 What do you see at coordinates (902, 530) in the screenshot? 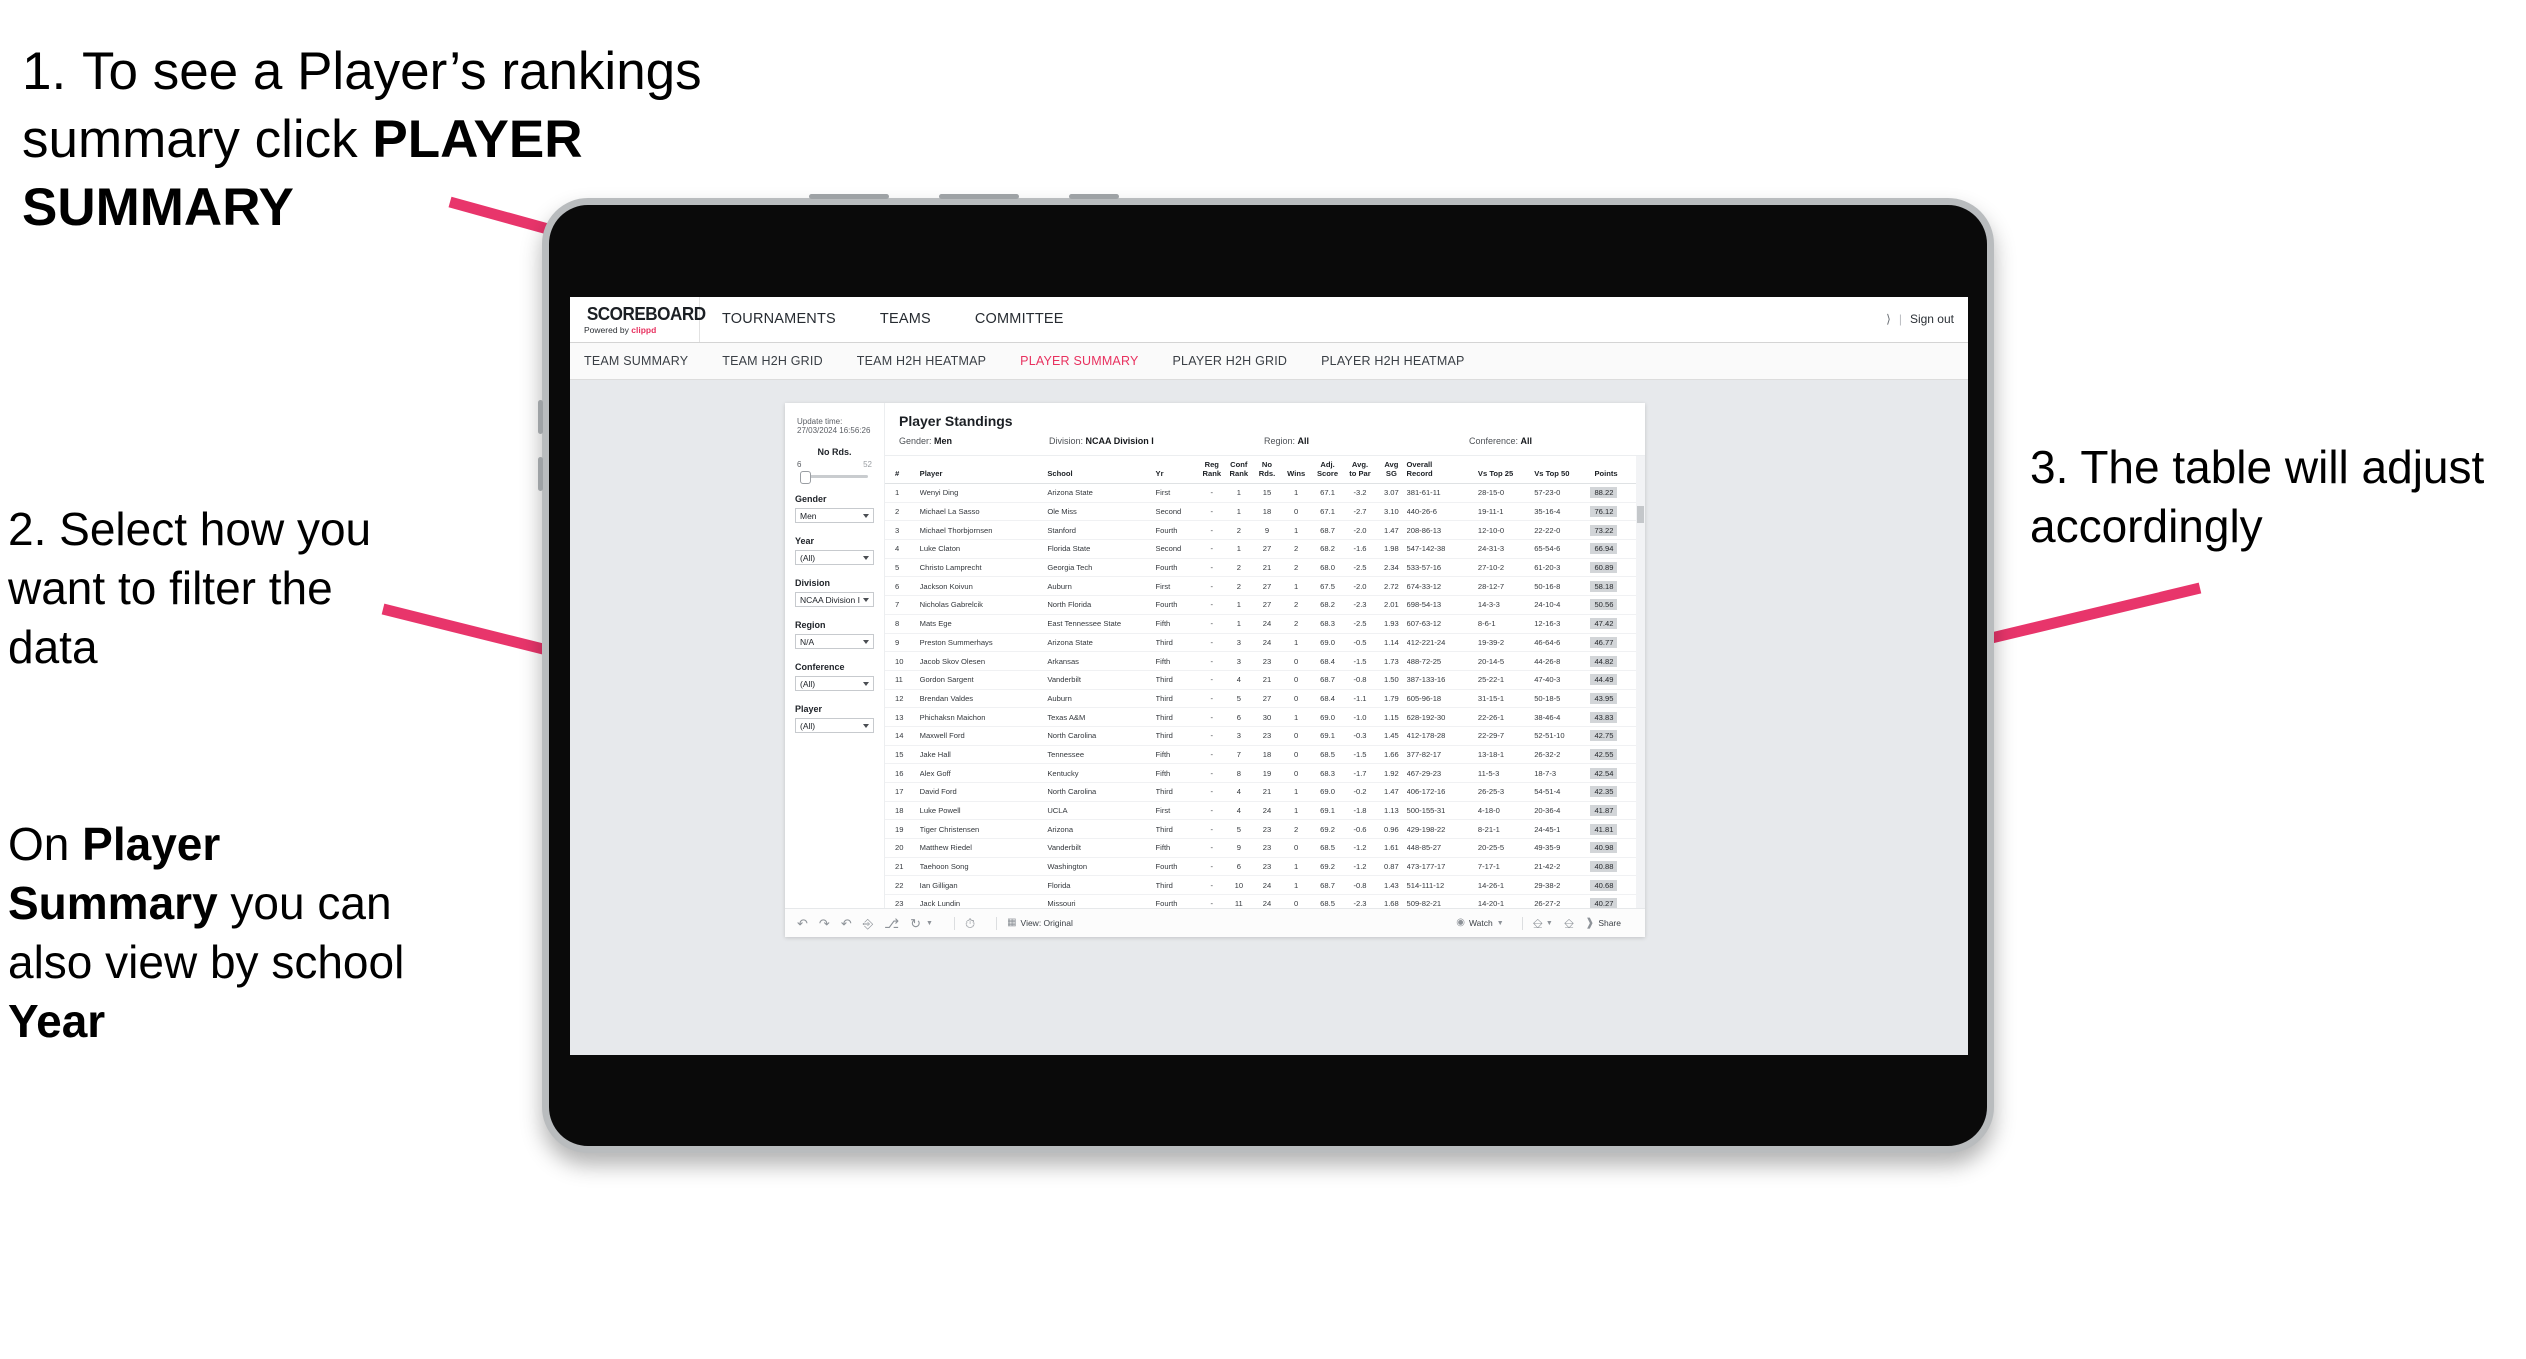
I see `cell-col-rank: 3` at bounding box center [902, 530].